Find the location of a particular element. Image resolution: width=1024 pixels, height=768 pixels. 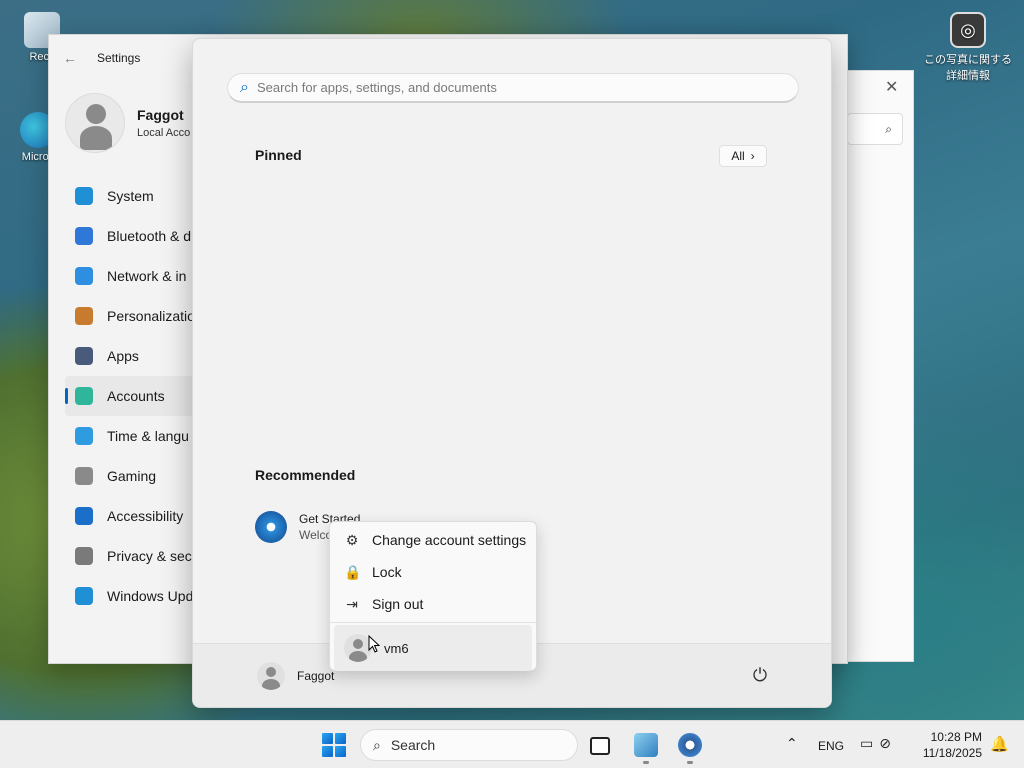

back-arrow-icon: ← is located at coordinates (70, 58).